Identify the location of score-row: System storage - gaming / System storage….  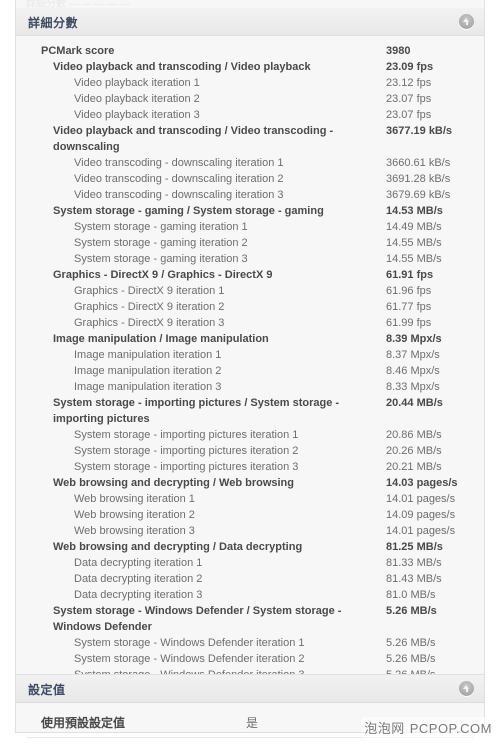
(250, 211).